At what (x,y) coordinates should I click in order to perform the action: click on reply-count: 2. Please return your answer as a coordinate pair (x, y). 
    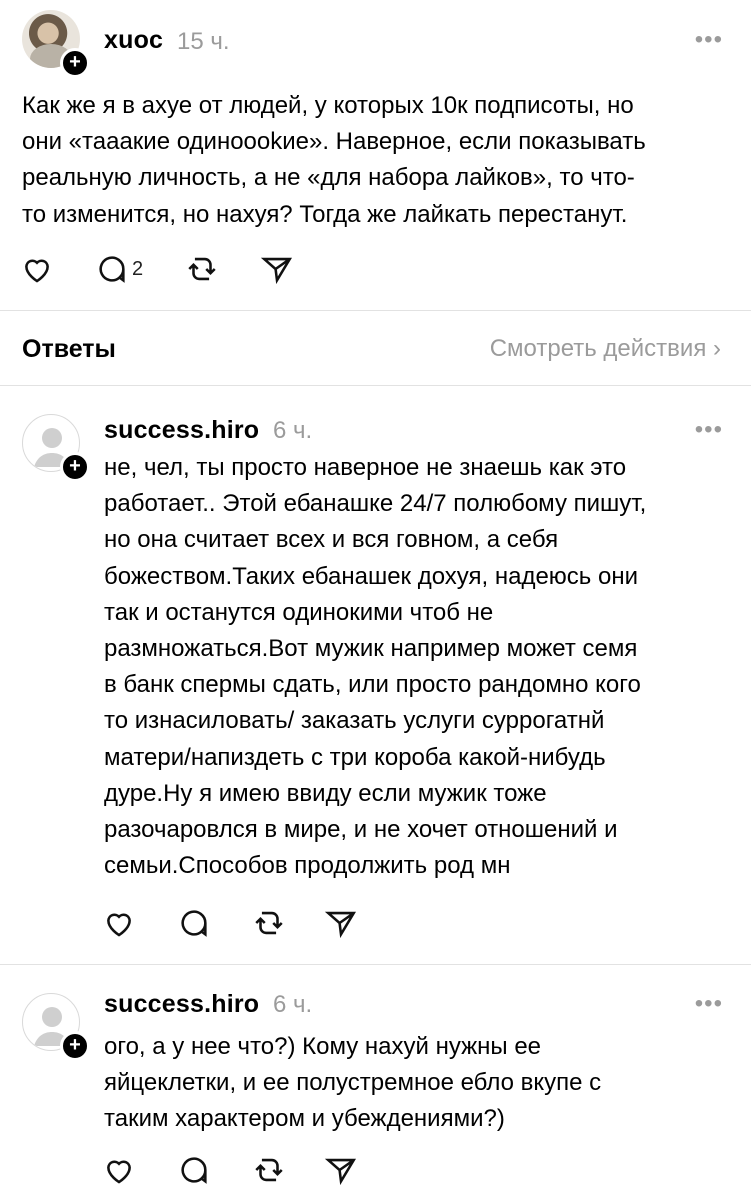
    Looking at the image, I should click on (138, 269).